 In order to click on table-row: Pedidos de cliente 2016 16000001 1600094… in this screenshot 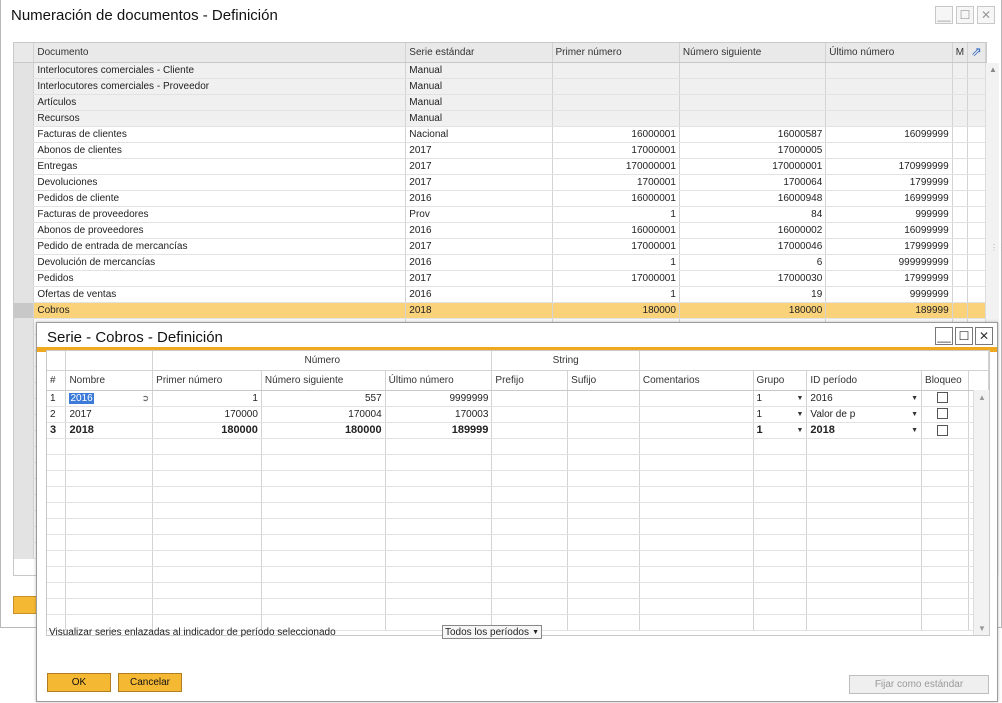, I will do `click(500, 198)`.